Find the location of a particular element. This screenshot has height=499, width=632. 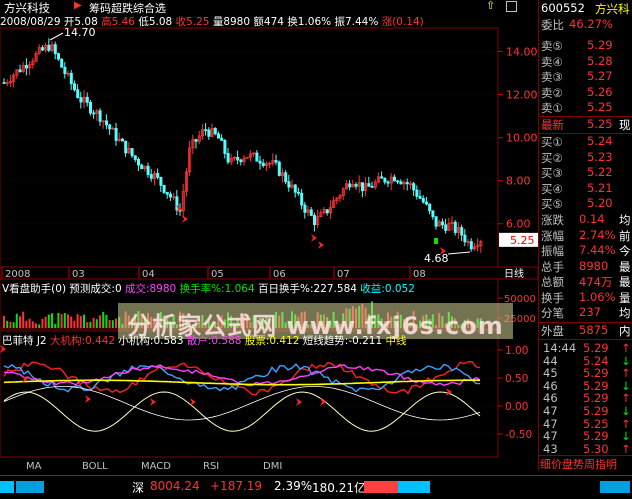

stat-row-cell: 237 is located at coordinates (590, 312).